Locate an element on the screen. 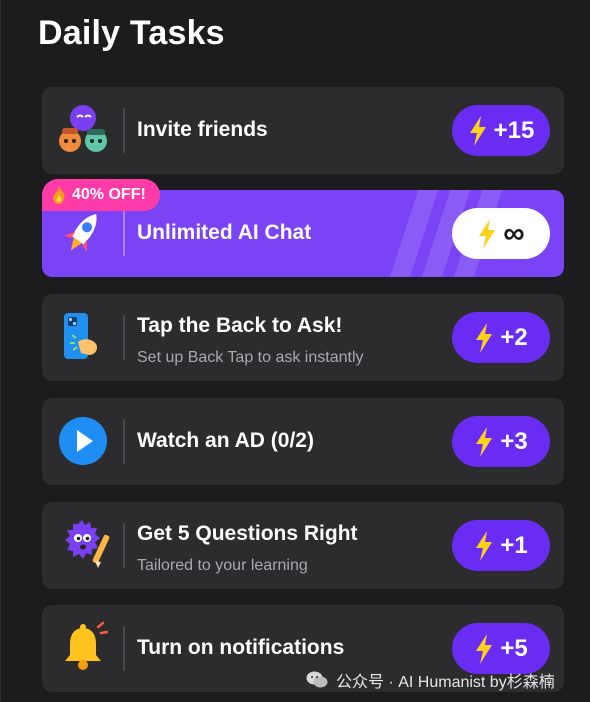  page-title: Daily Tasks is located at coordinates (131, 33).